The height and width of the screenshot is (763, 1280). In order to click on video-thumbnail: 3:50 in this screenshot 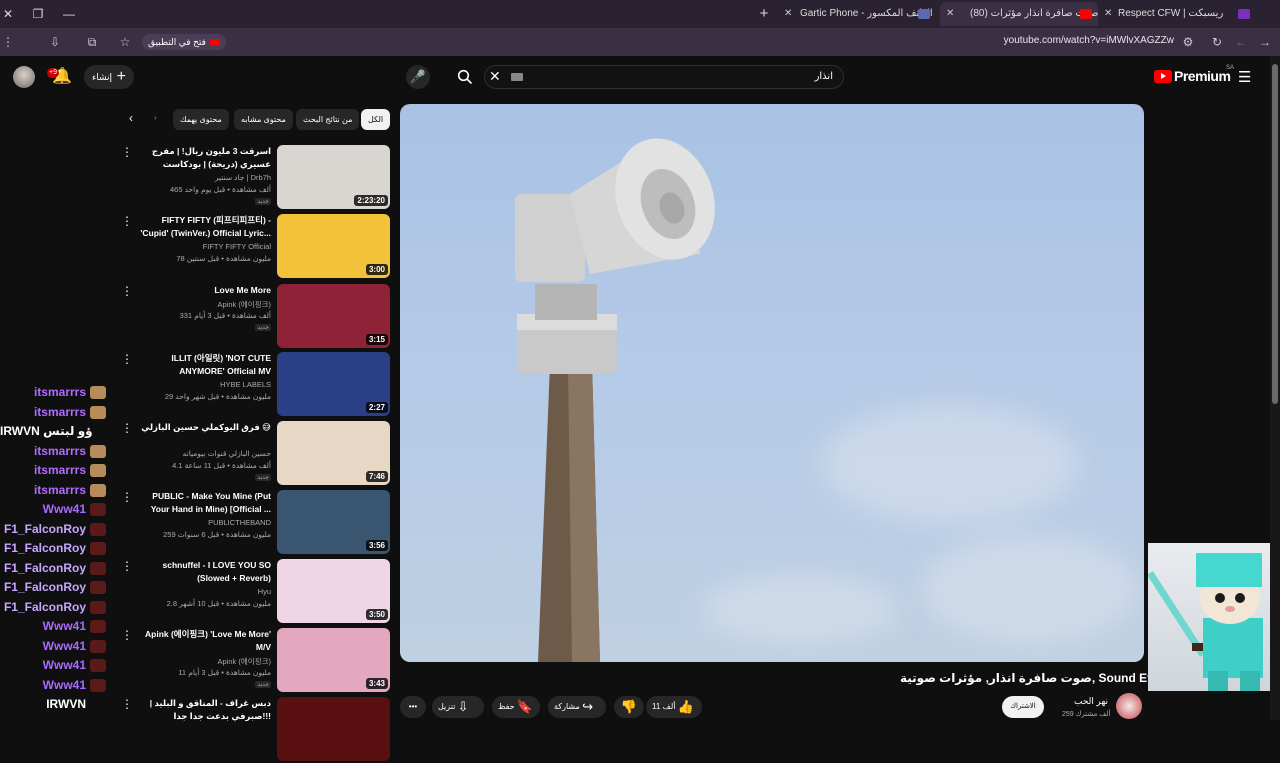, I will do `click(333, 591)`.